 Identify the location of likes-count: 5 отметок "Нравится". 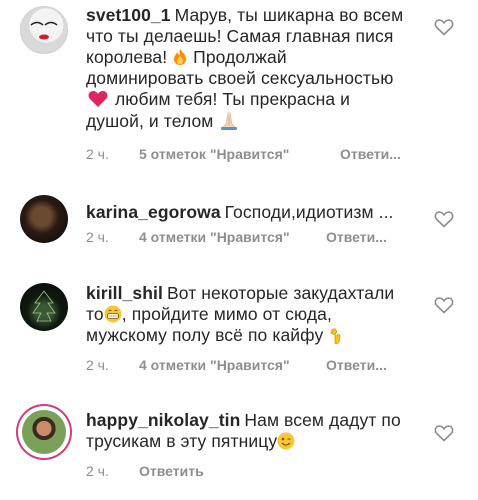
(214, 154).